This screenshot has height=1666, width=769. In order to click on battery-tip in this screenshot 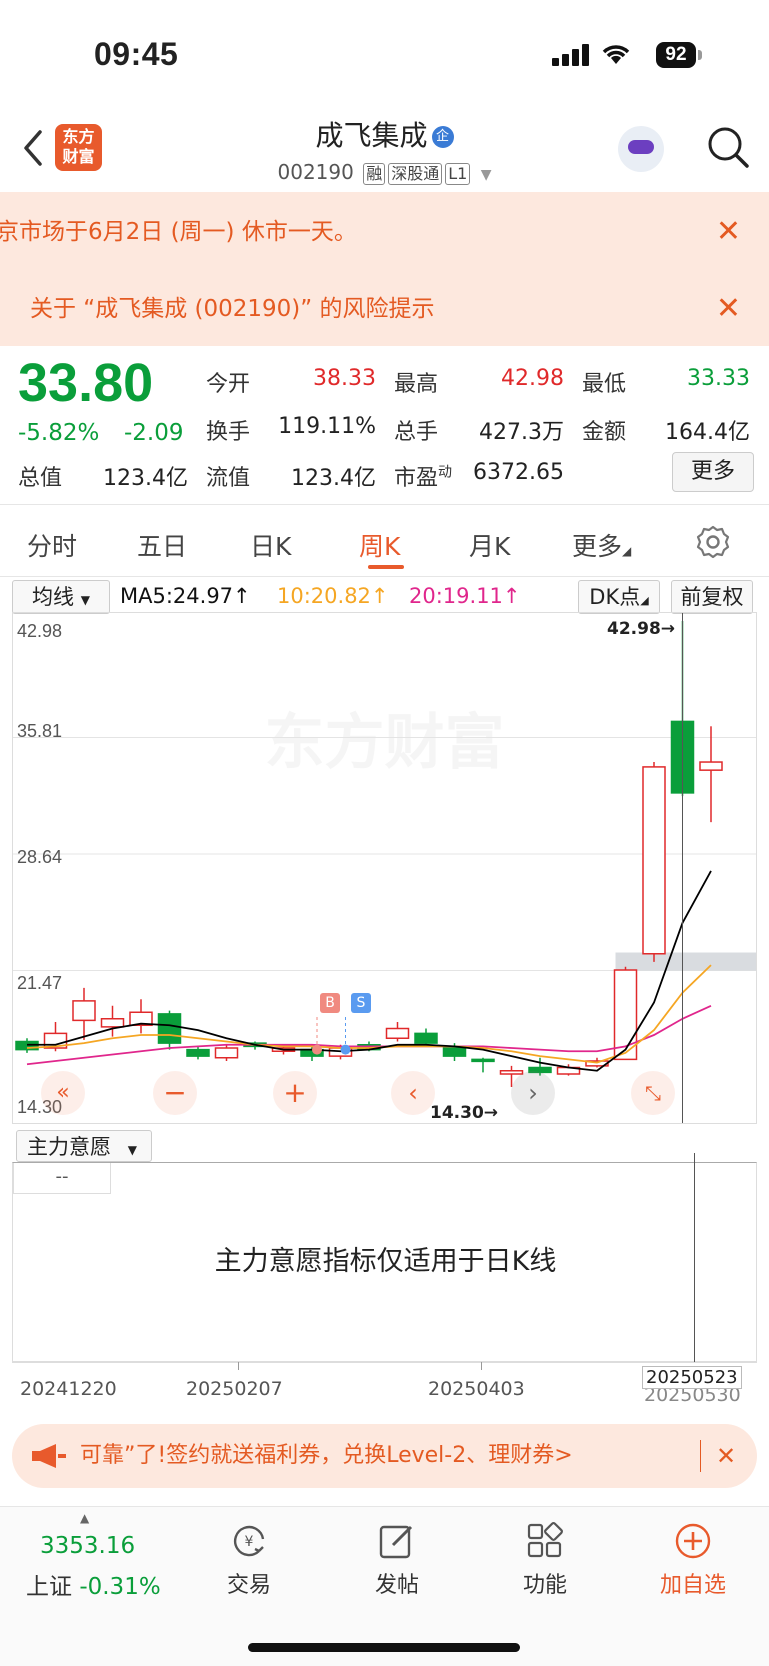, I will do `click(700, 55)`.